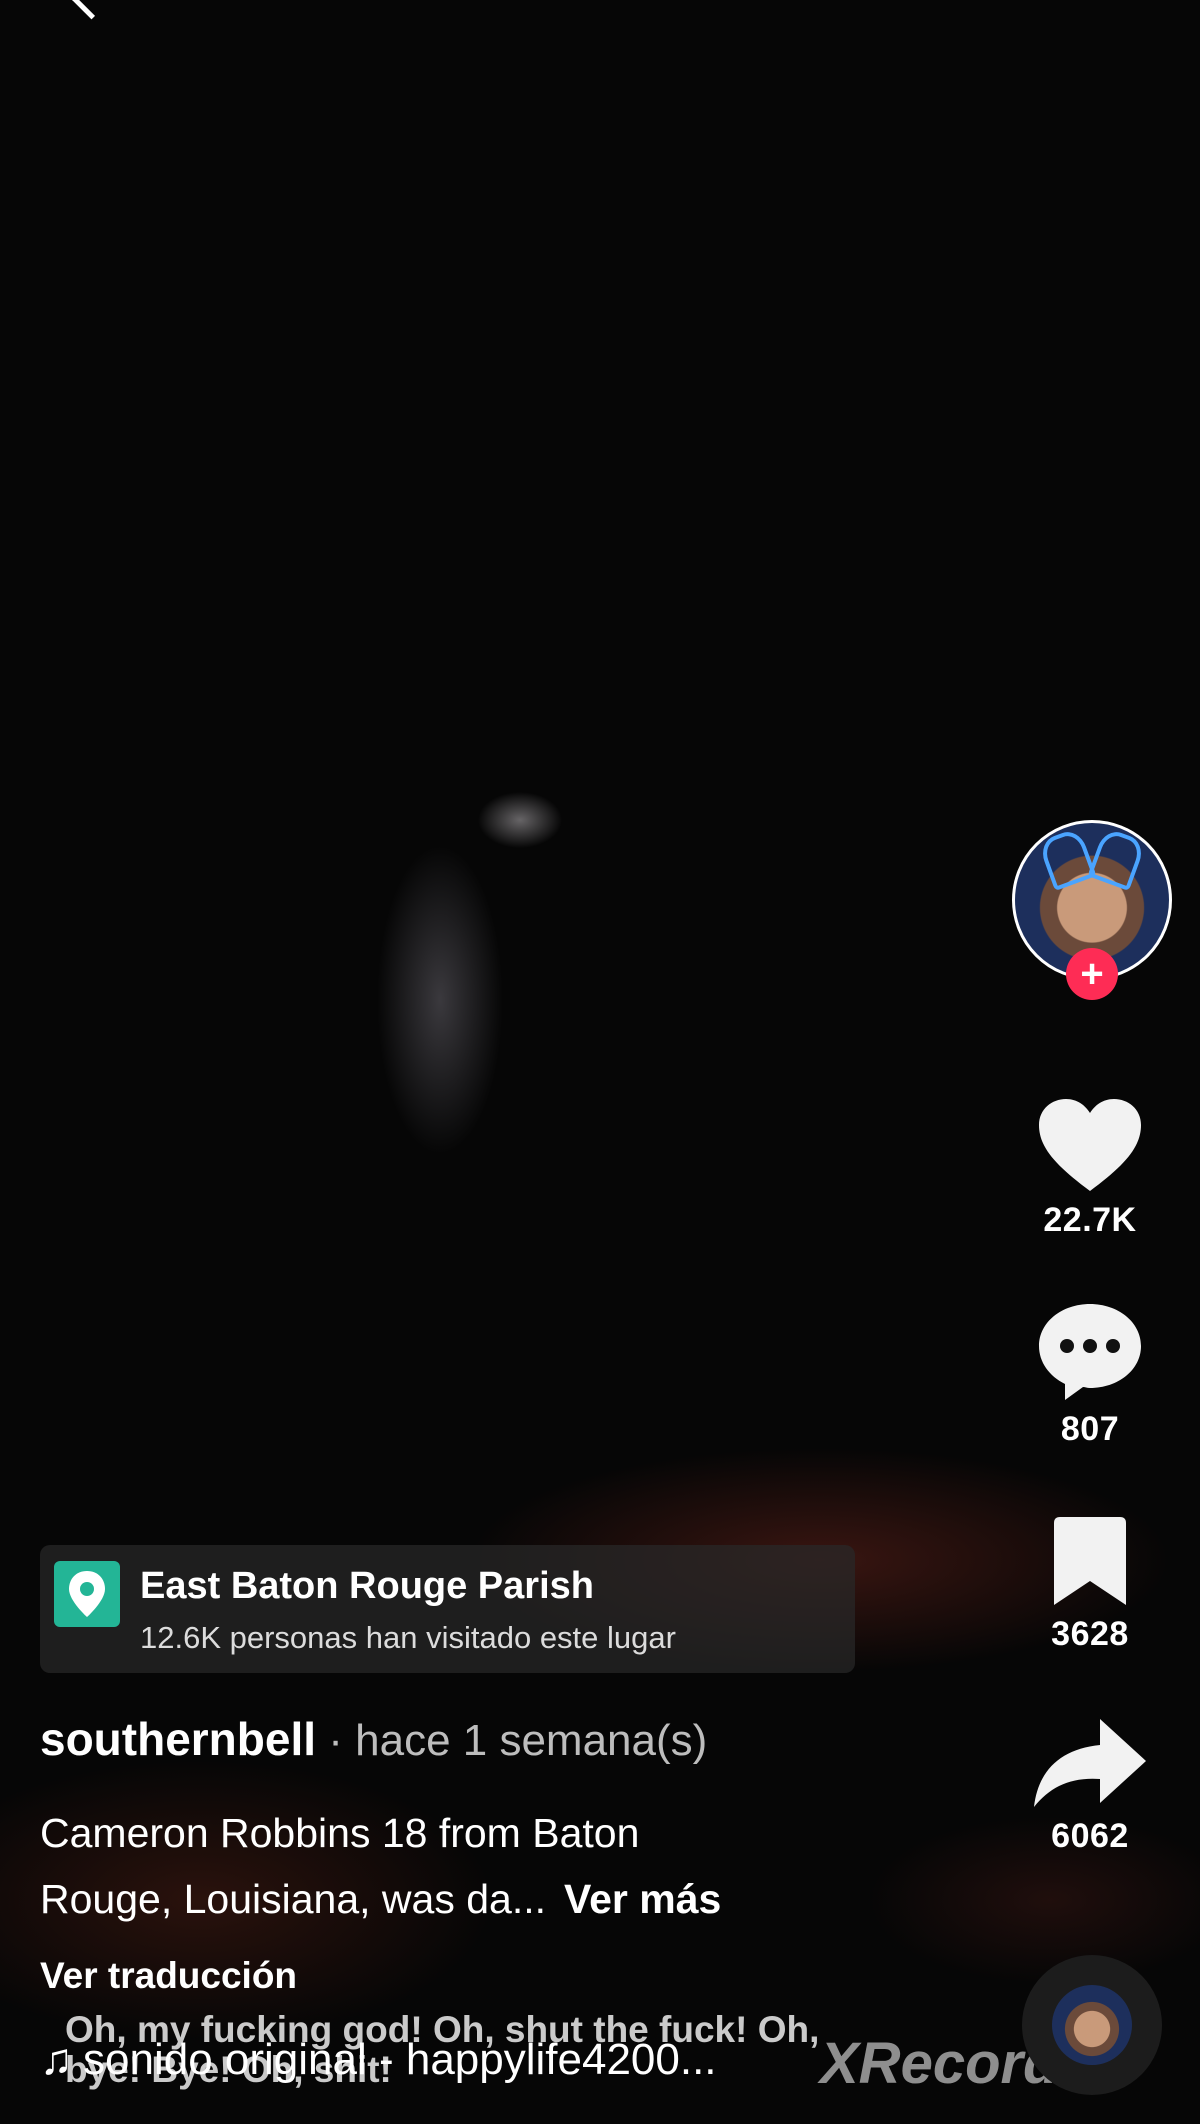 Image resolution: width=1200 pixels, height=2124 pixels. I want to click on like-button: 22.7K, so click(1090, 1167).